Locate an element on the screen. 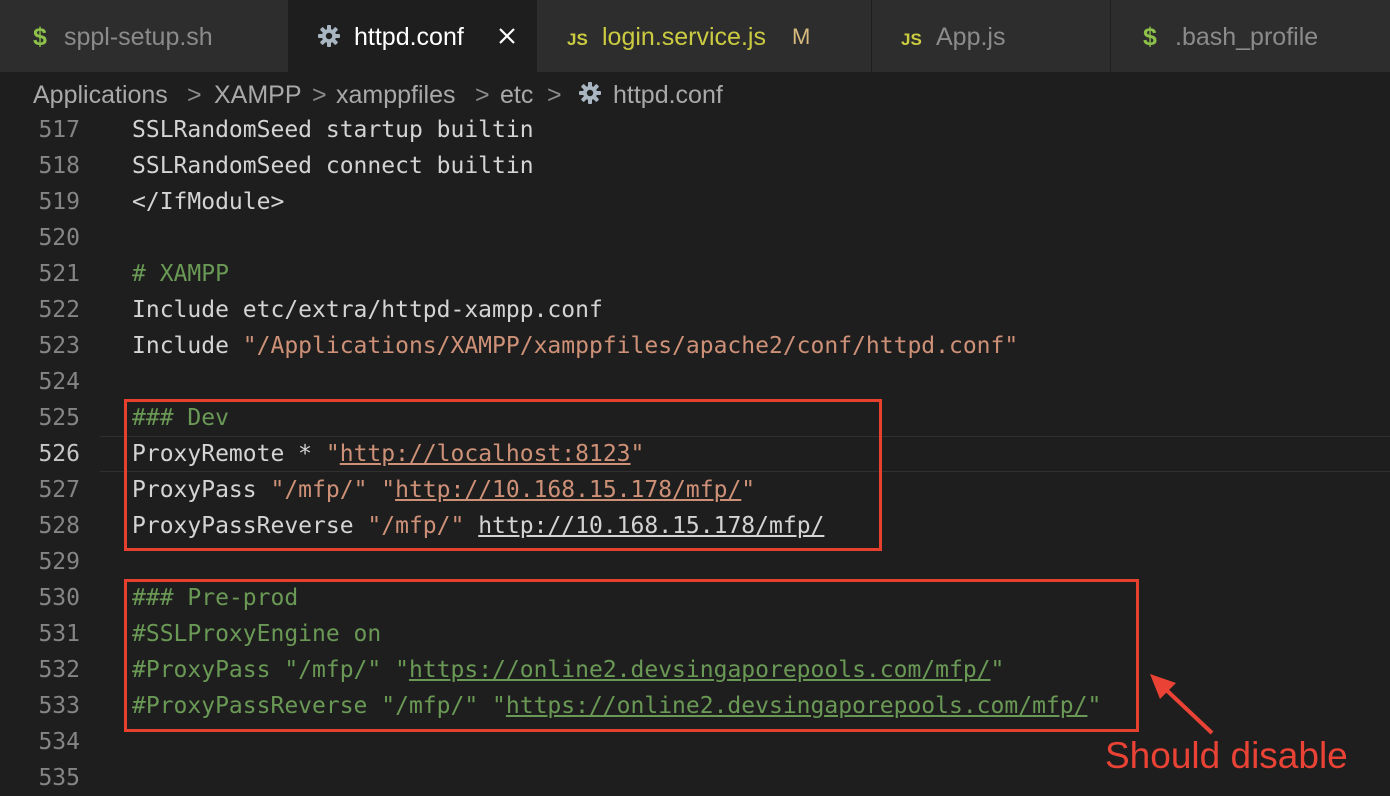 This screenshot has width=1390, height=796. annotation-label: Should disable is located at coordinates (1226, 755).